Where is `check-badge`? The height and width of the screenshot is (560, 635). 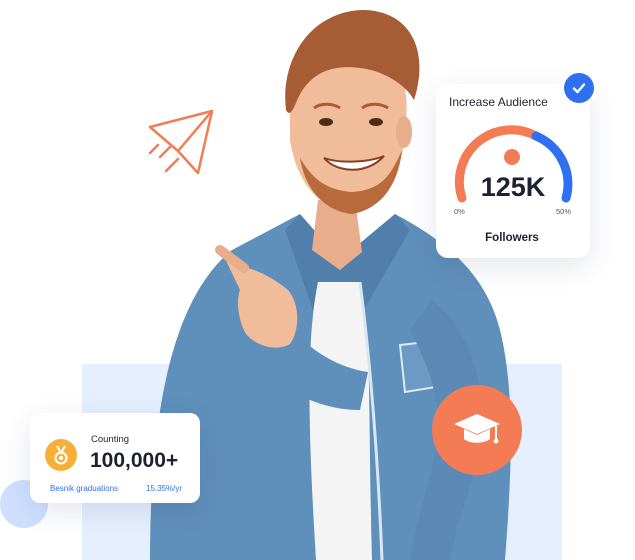 check-badge is located at coordinates (579, 88).